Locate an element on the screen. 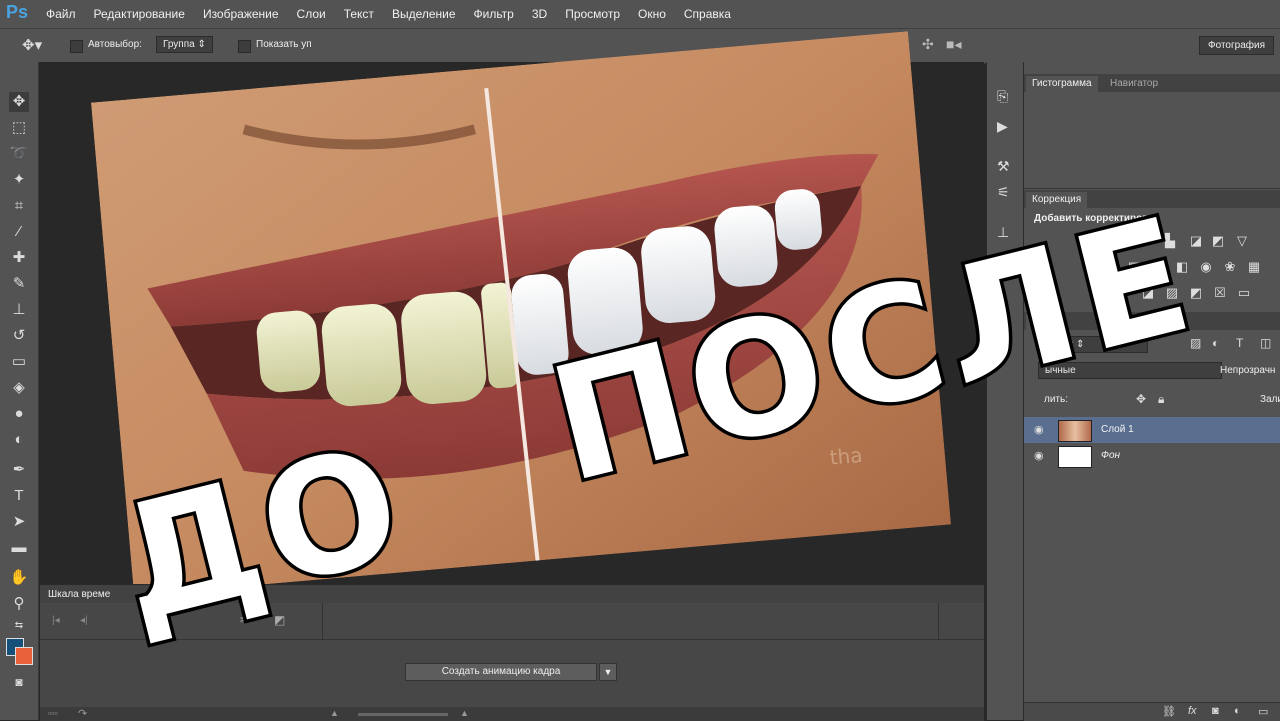 Image resolution: width=1280 pixels, height=721 pixels. hand-tool-icon: ✋ is located at coordinates (19, 578).